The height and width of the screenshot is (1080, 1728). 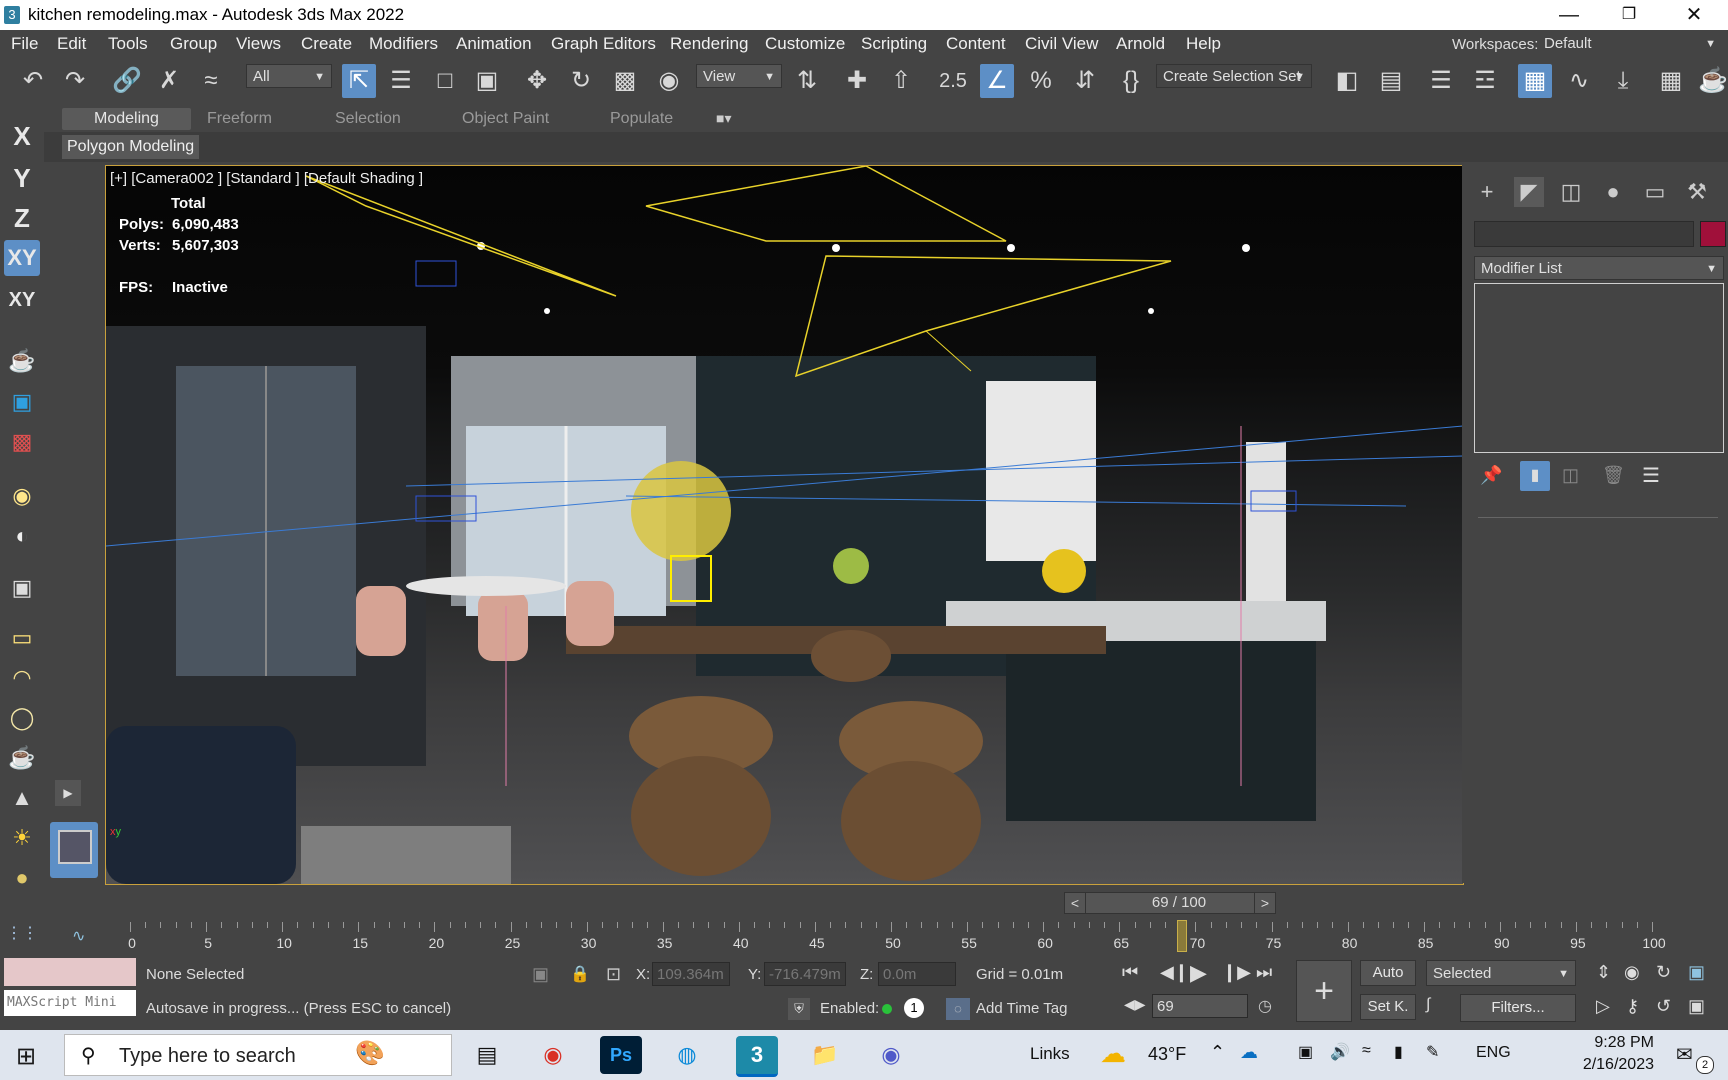 What do you see at coordinates (1340, 1052) in the screenshot?
I see `volume-icon: 🔊` at bounding box center [1340, 1052].